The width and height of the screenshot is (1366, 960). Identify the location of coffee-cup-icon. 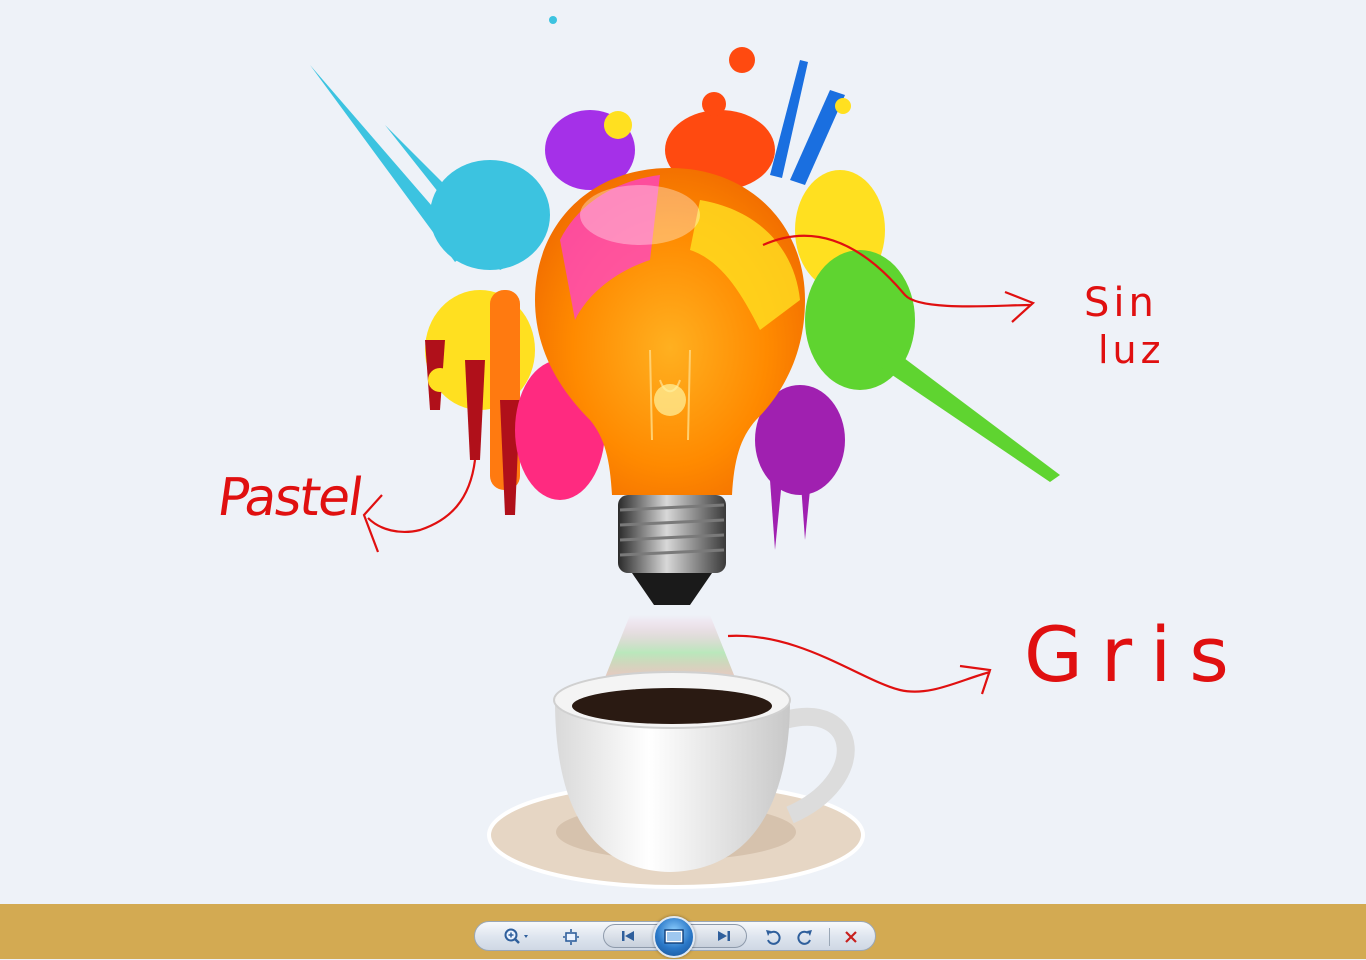
(676, 780).